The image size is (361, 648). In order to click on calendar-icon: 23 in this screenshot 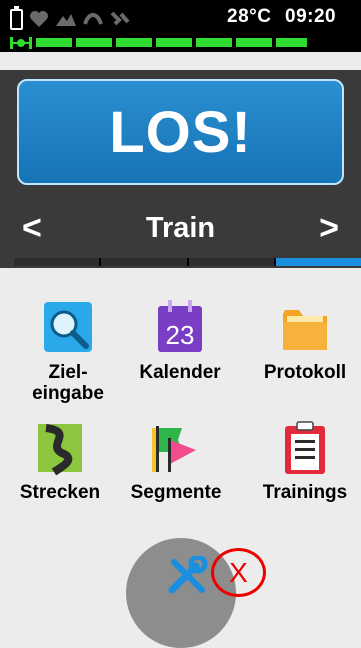, I will do `click(180, 326)`.